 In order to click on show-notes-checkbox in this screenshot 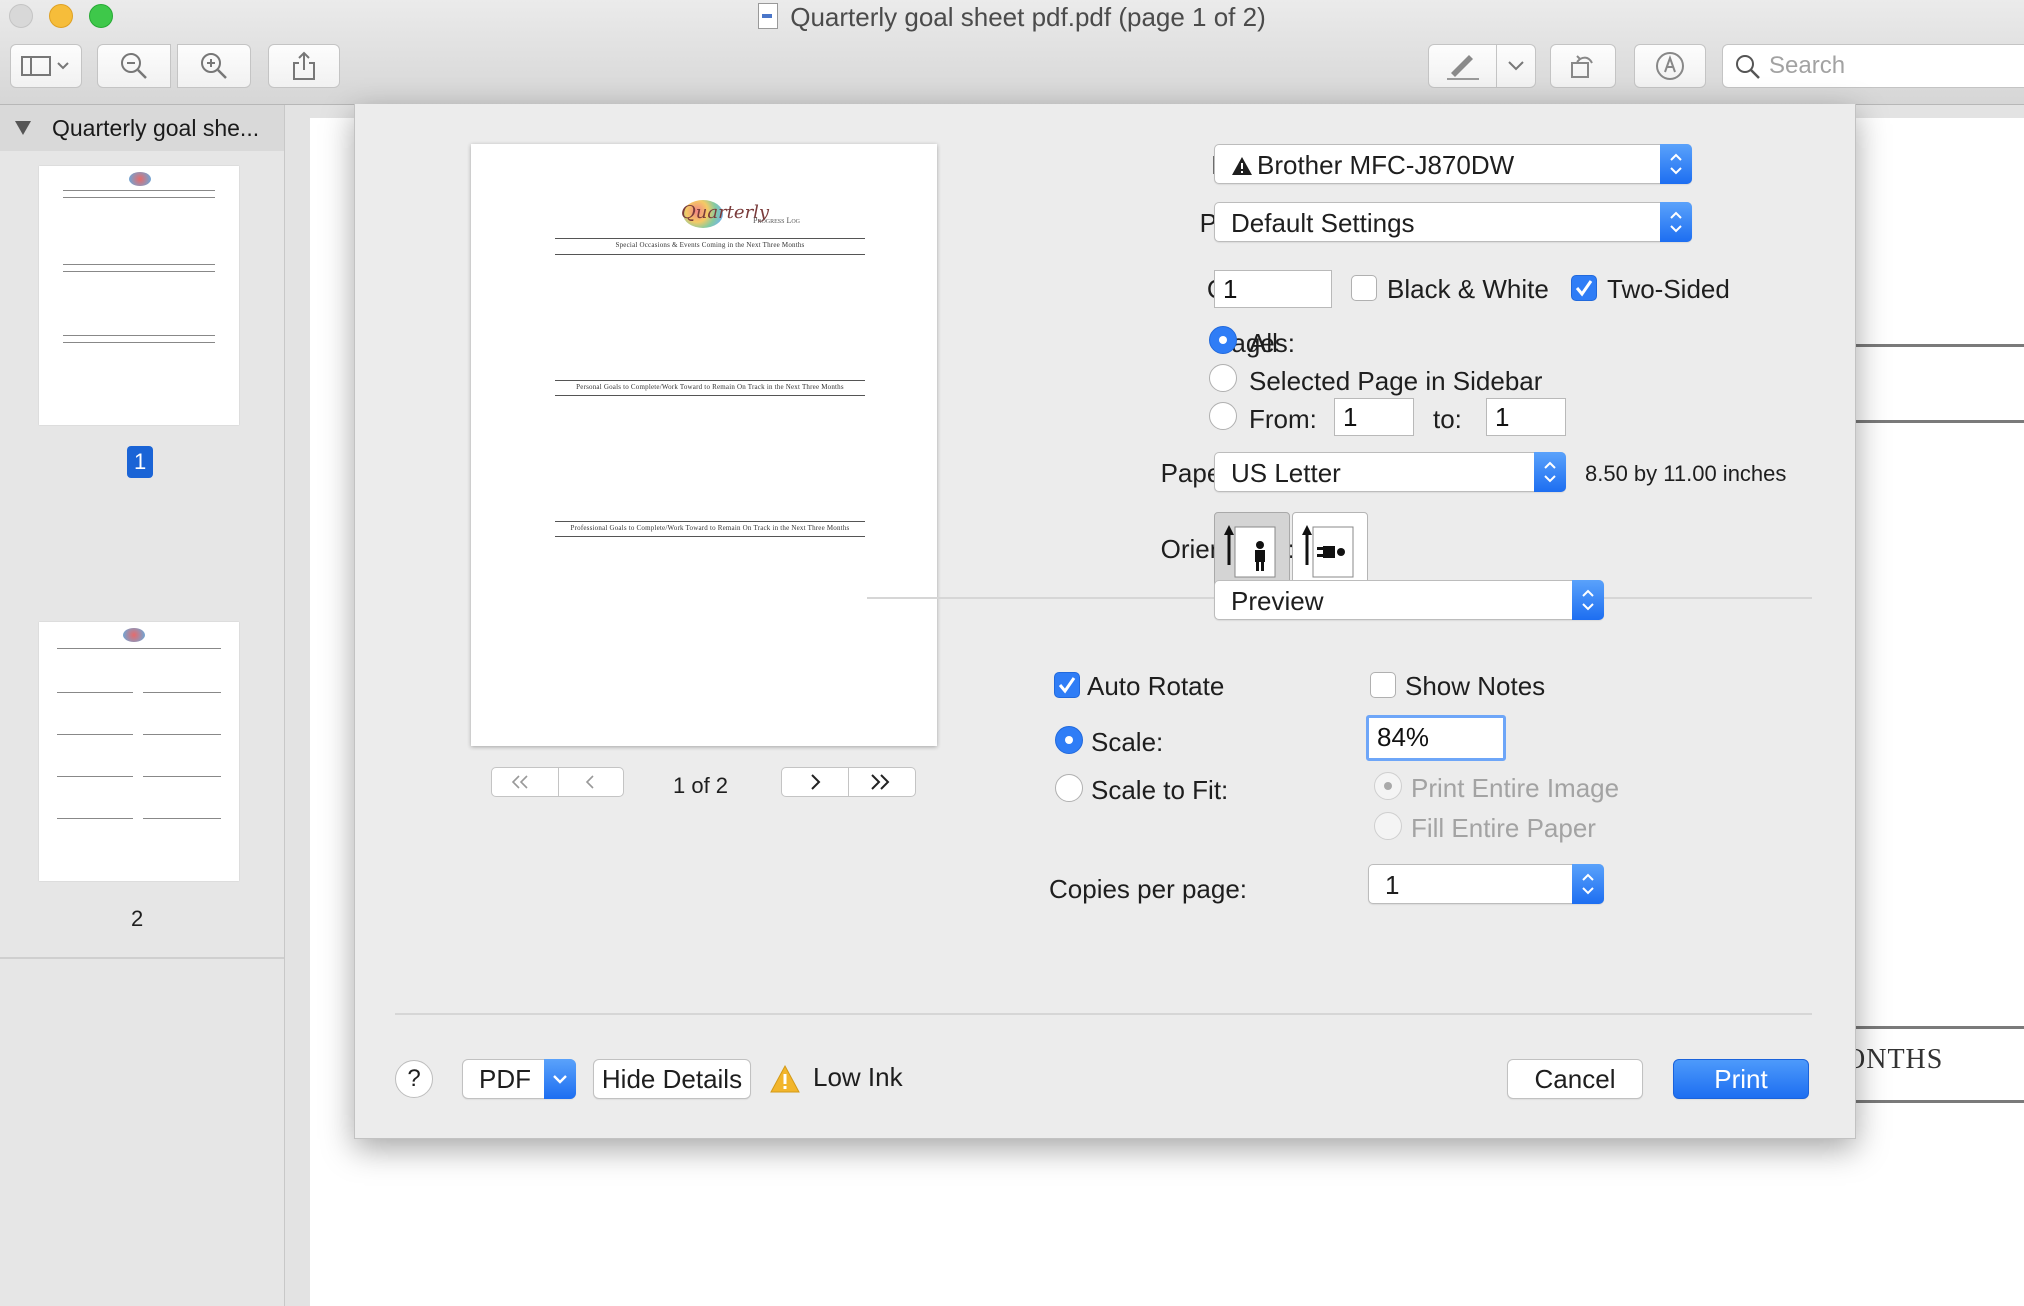, I will do `click(1383, 685)`.